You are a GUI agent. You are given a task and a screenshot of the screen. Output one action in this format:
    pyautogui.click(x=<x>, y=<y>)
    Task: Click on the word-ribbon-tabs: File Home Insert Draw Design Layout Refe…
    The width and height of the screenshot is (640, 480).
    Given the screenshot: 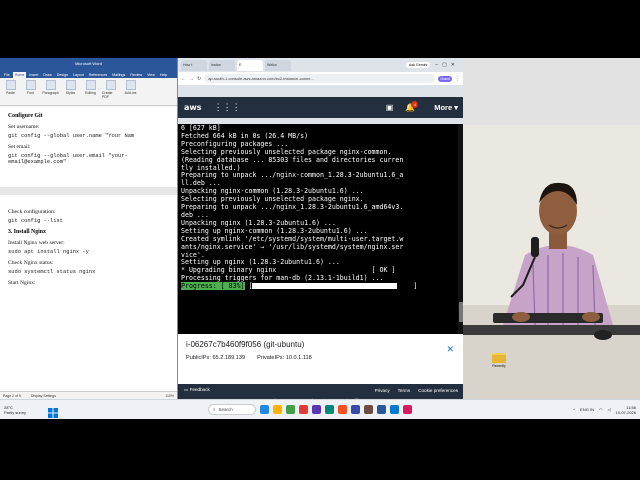 What is the action you would take?
    pyautogui.click(x=88, y=73)
    